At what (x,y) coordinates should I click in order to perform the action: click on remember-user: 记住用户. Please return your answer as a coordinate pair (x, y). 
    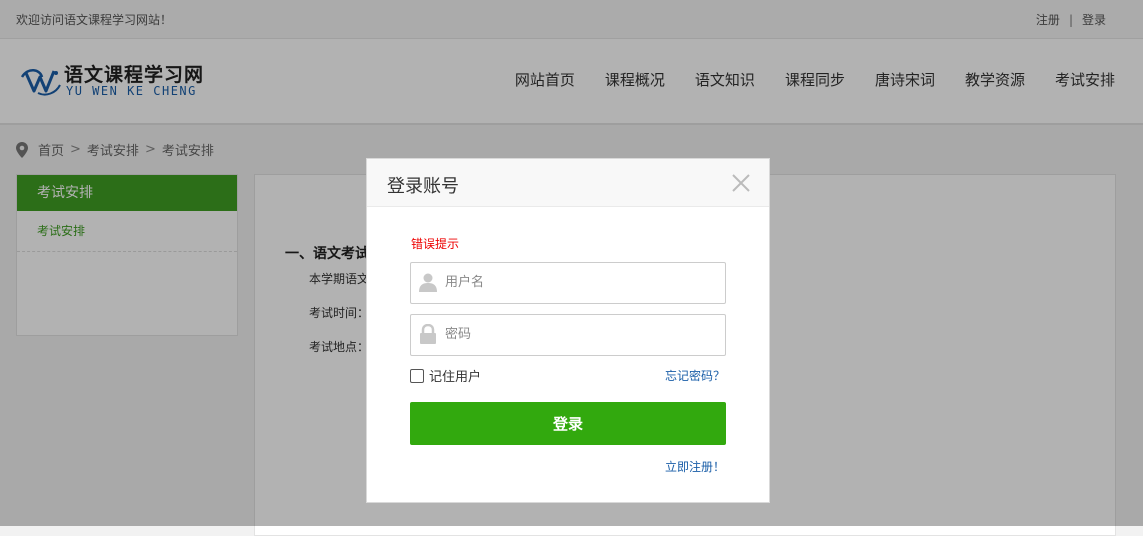
    Looking at the image, I should click on (445, 375).